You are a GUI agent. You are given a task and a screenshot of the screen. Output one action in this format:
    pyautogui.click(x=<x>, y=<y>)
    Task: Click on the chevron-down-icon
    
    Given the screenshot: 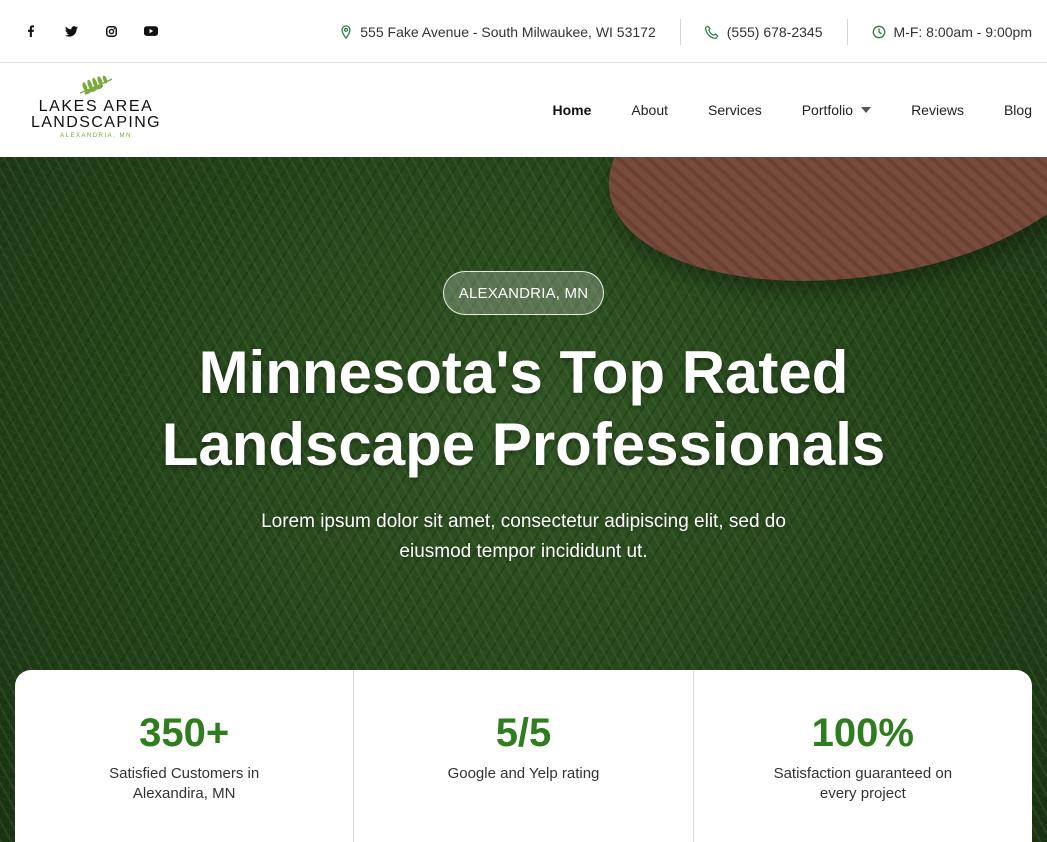 What is the action you would take?
    pyautogui.click(x=866, y=110)
    